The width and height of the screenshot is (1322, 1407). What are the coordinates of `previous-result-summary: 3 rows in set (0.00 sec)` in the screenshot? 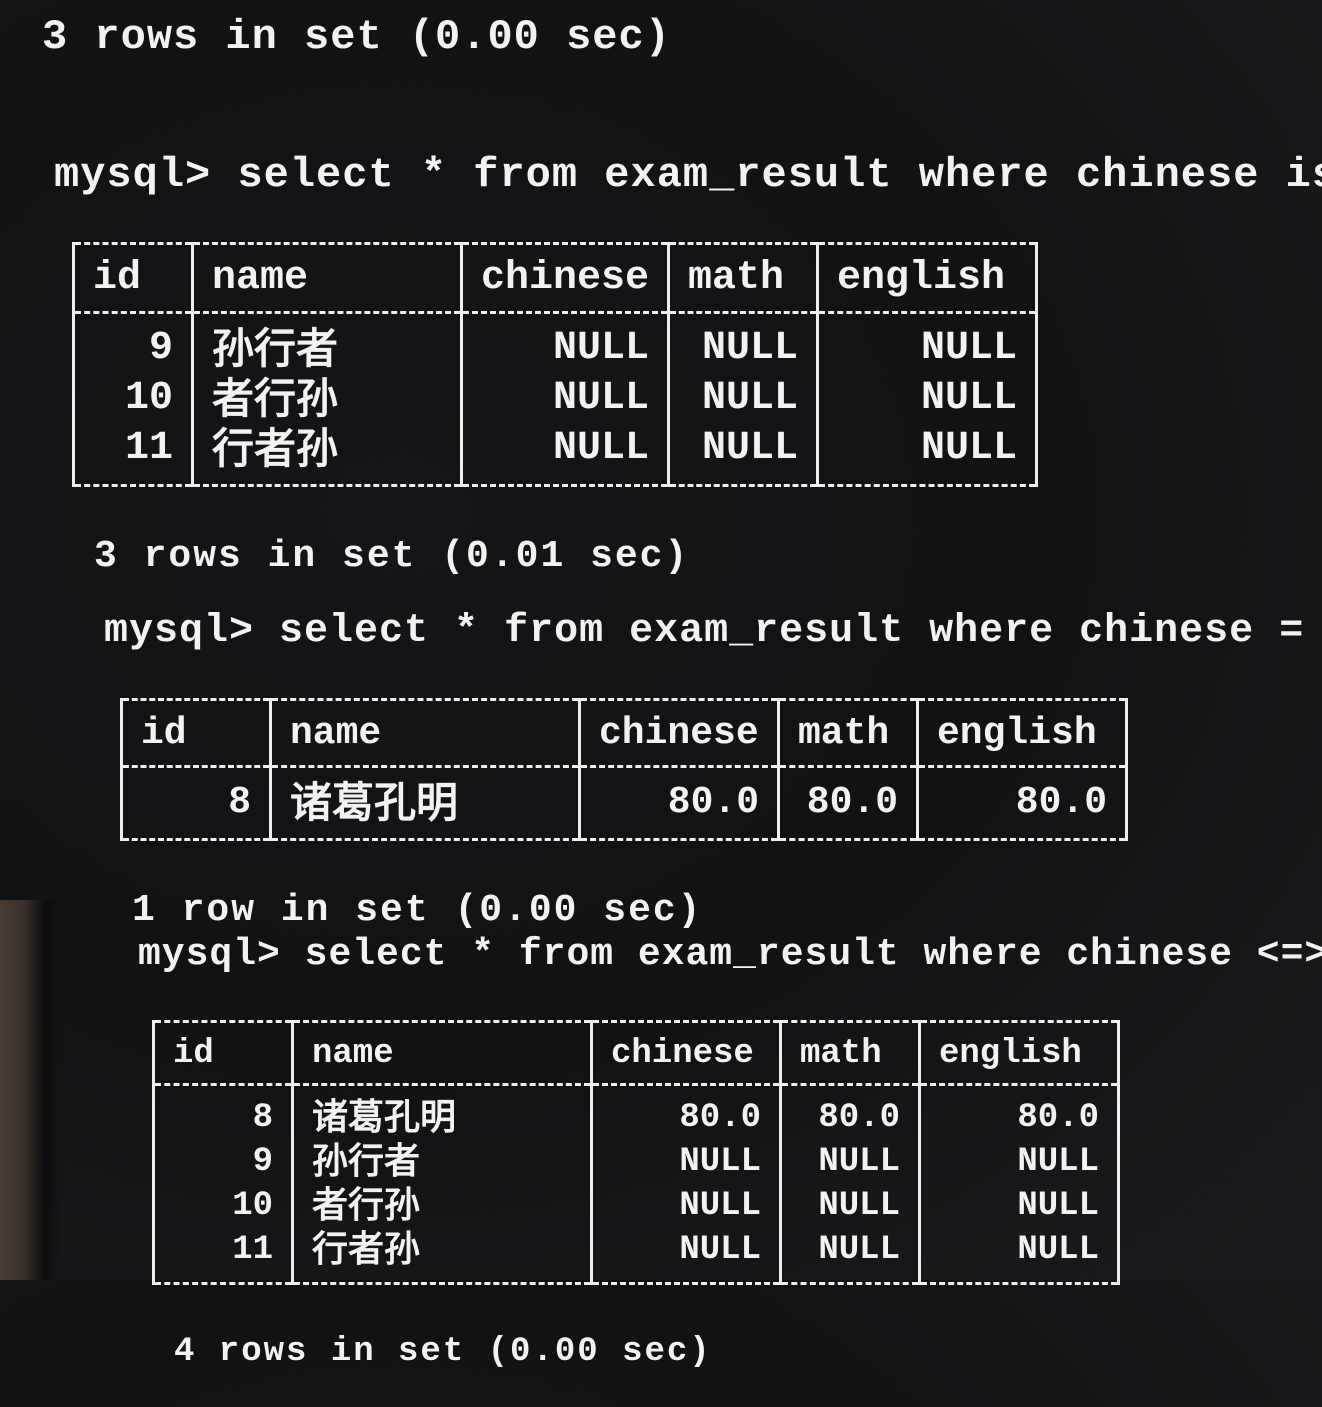 It's located at (356, 37).